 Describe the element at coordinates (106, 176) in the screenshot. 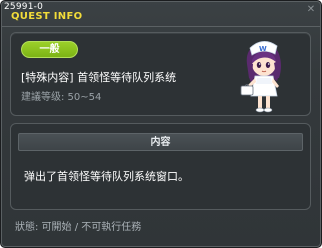

I see `content-text: 弹出了首领怪等待队列系统窗口。` at that location.